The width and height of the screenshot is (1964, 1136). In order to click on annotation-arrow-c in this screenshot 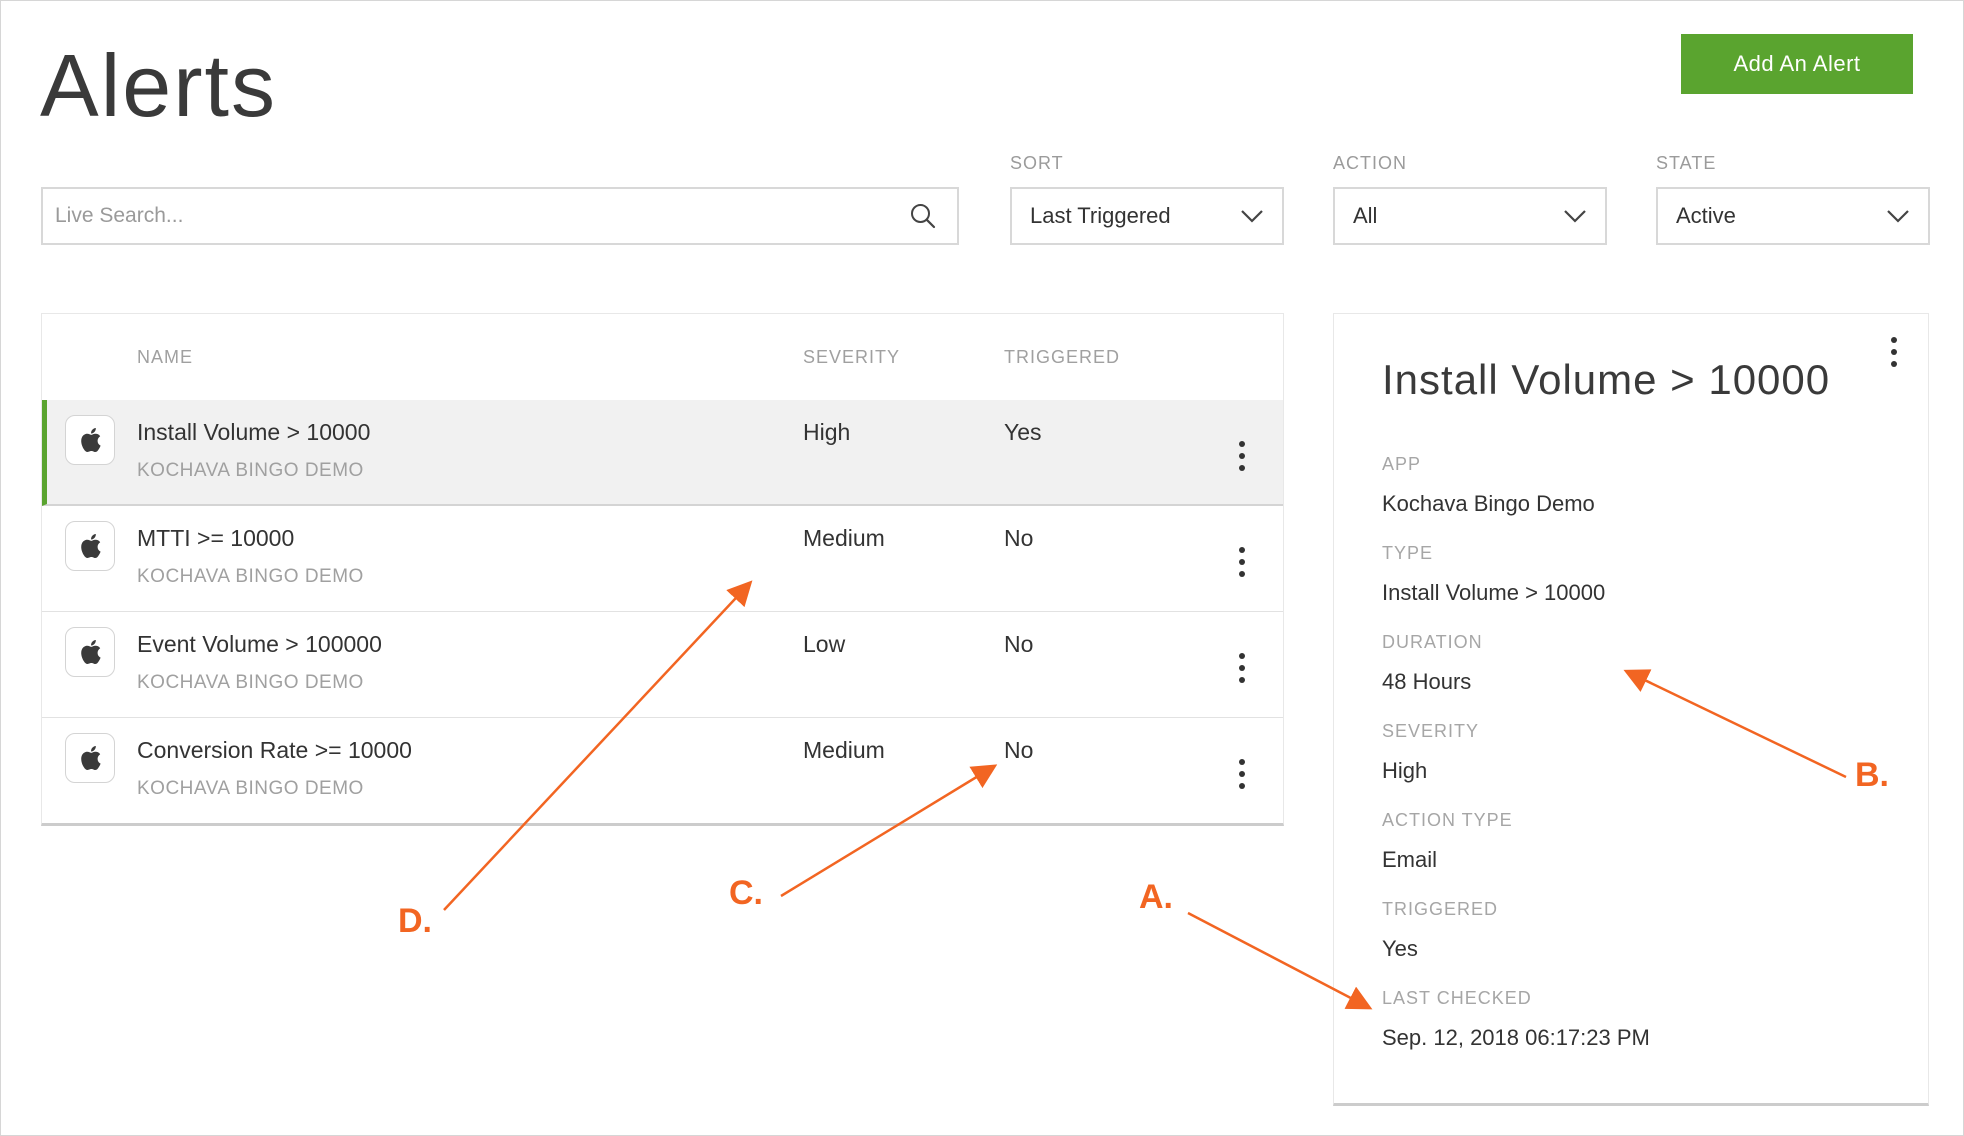, I will do `click(889, 831)`.